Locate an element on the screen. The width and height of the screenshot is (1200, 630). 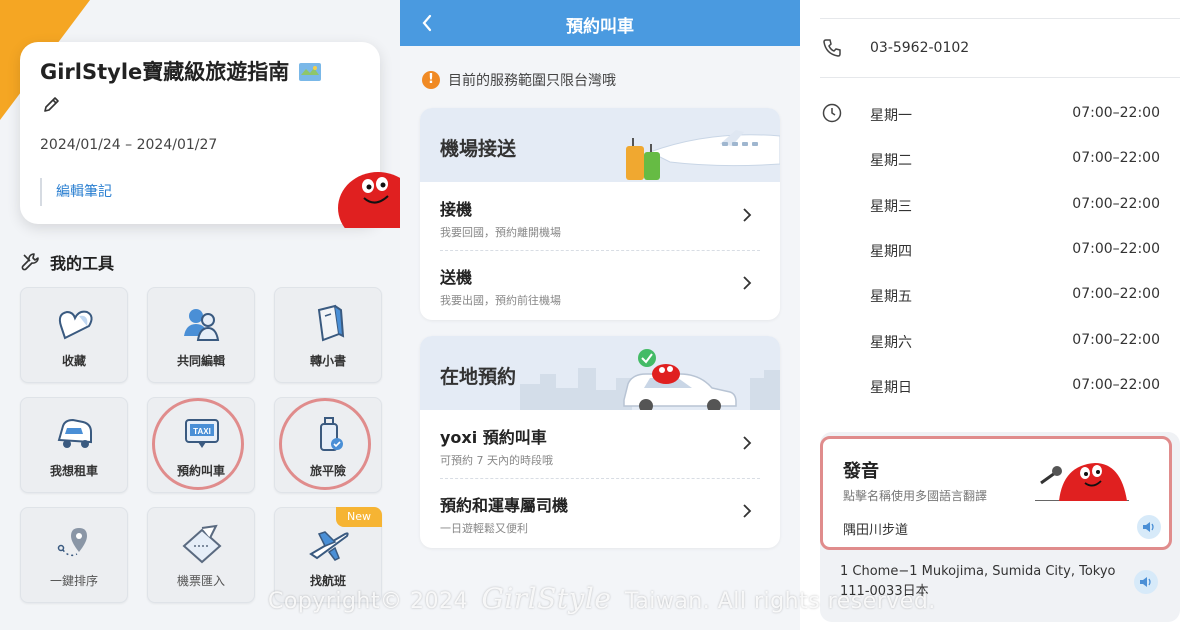
service-notice: ! 目前的服務範圍只限台灣哦 is located at coordinates (519, 80).